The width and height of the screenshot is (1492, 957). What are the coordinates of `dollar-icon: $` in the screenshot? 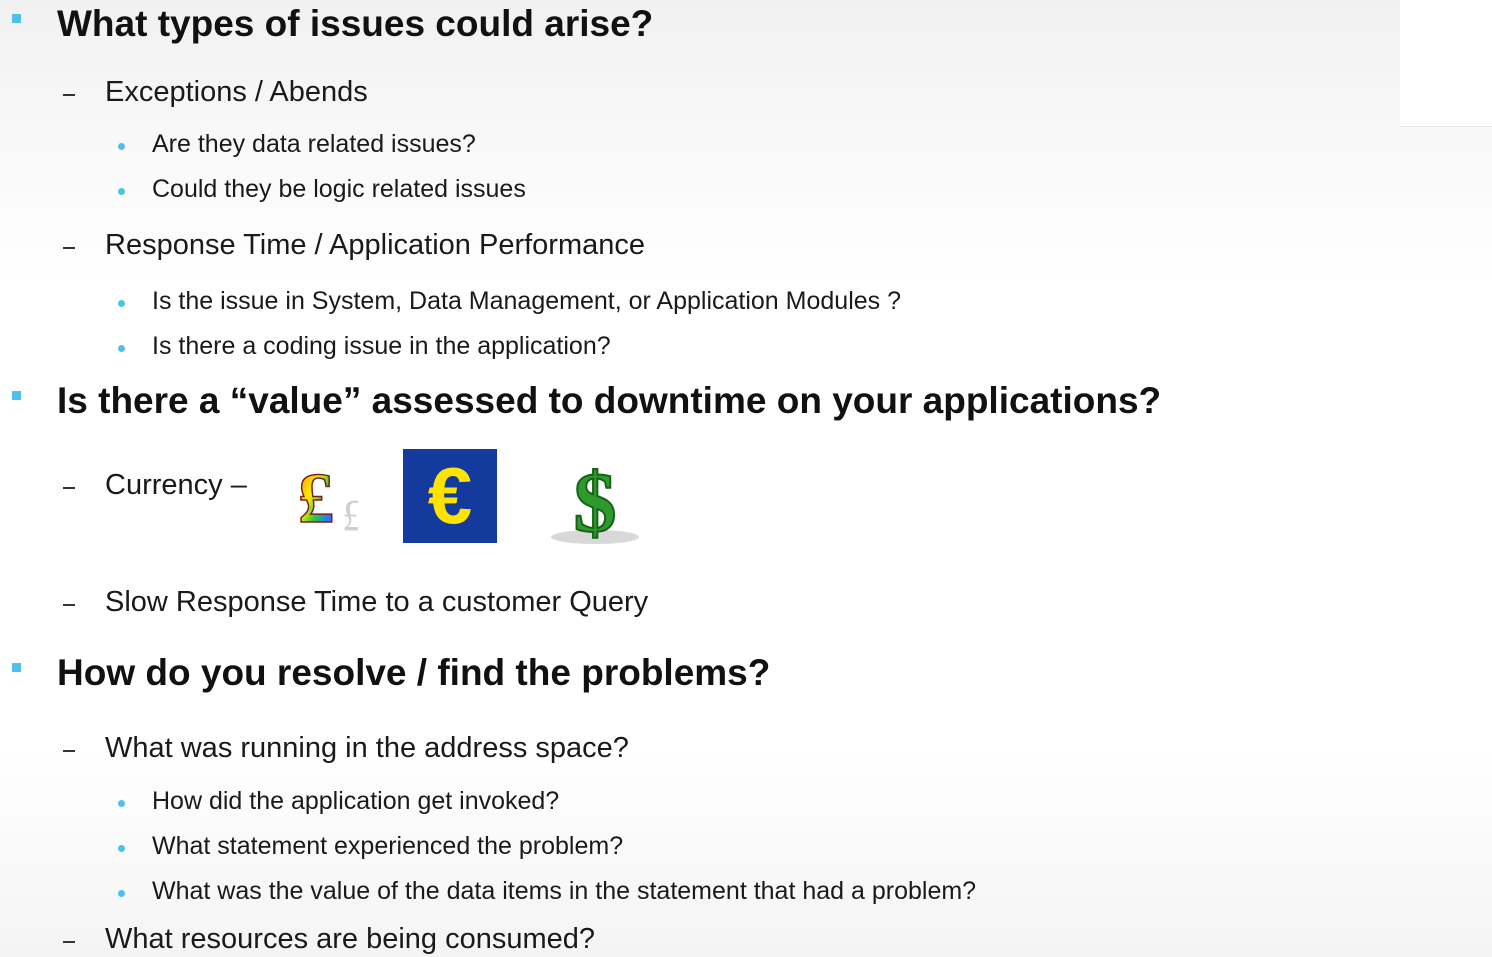 It's located at (595, 499).